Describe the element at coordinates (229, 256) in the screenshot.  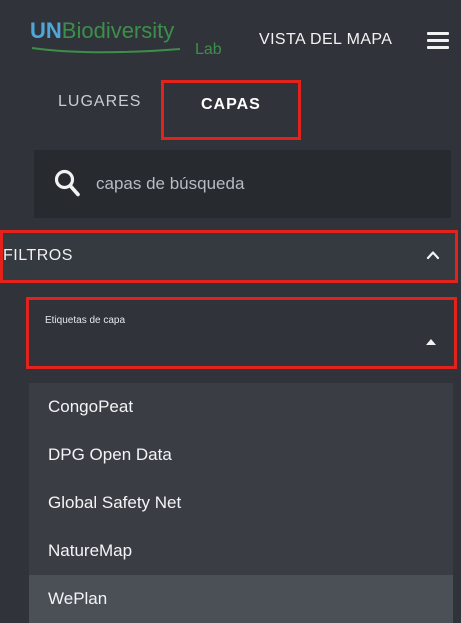
I see `filters-toggle: FILTROS` at that location.